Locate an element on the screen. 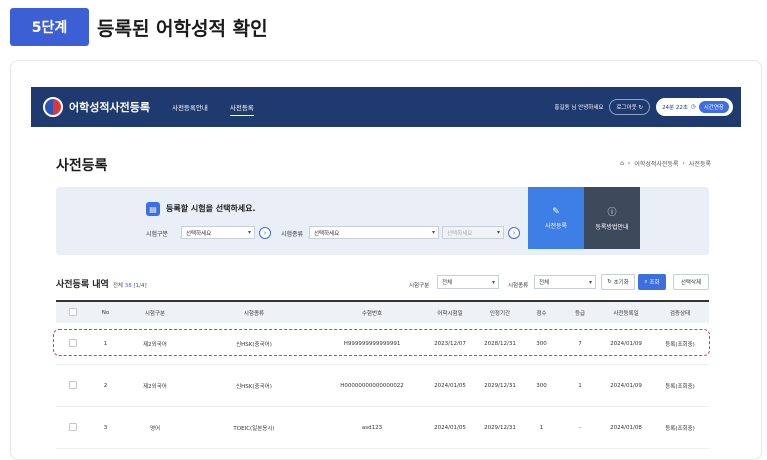 The height and width of the screenshot is (460, 767). timer-text: 24분 22초 is located at coordinates (675, 108).